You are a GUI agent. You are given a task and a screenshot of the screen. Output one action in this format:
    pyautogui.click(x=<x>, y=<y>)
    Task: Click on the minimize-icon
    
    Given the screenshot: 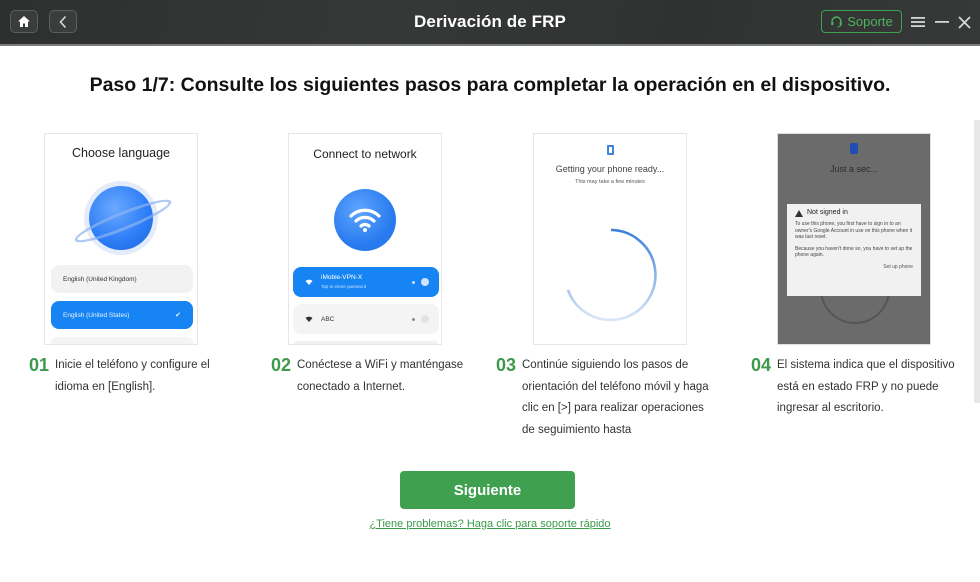 What is the action you would take?
    pyautogui.click(x=942, y=22)
    